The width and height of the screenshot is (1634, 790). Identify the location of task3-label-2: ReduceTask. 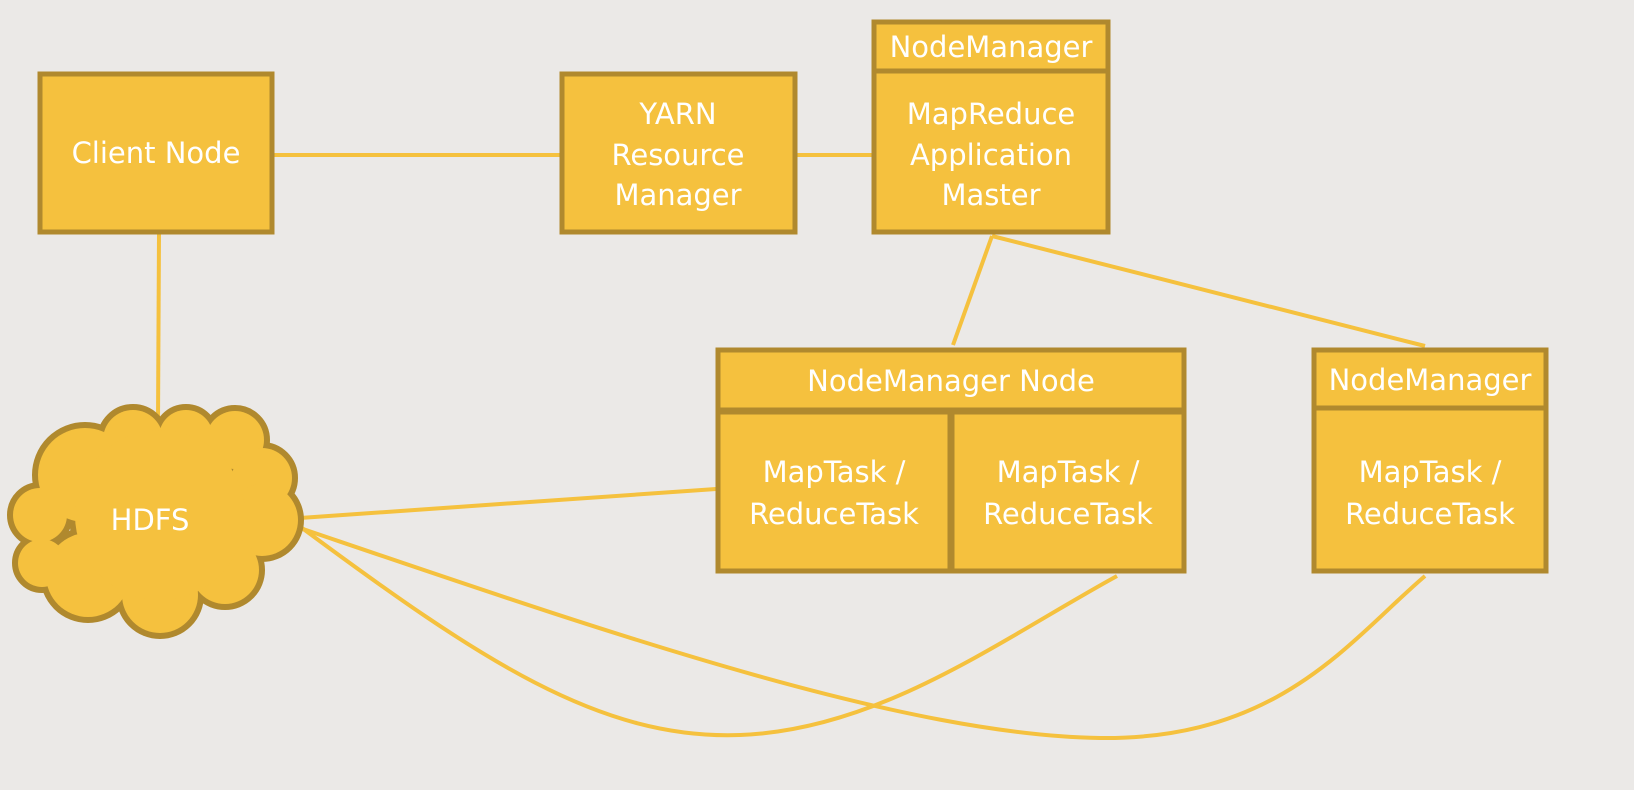
(1430, 514).